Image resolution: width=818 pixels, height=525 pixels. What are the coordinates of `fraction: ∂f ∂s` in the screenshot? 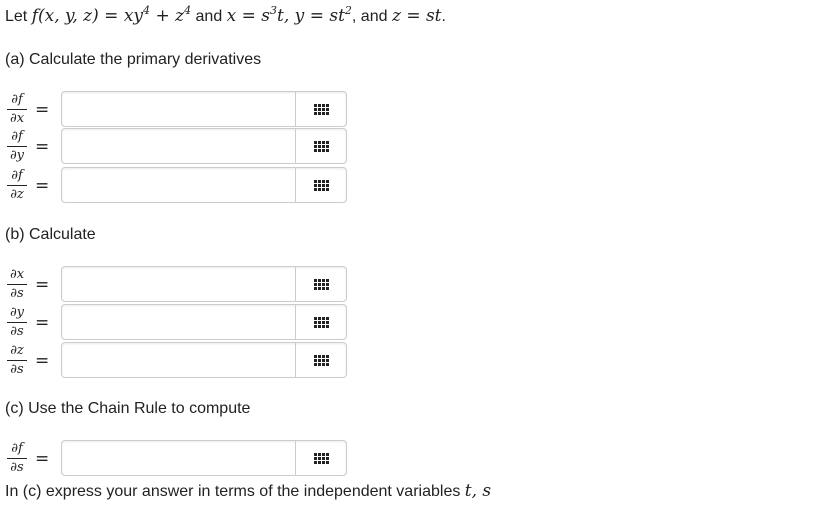 It's located at (17, 458).